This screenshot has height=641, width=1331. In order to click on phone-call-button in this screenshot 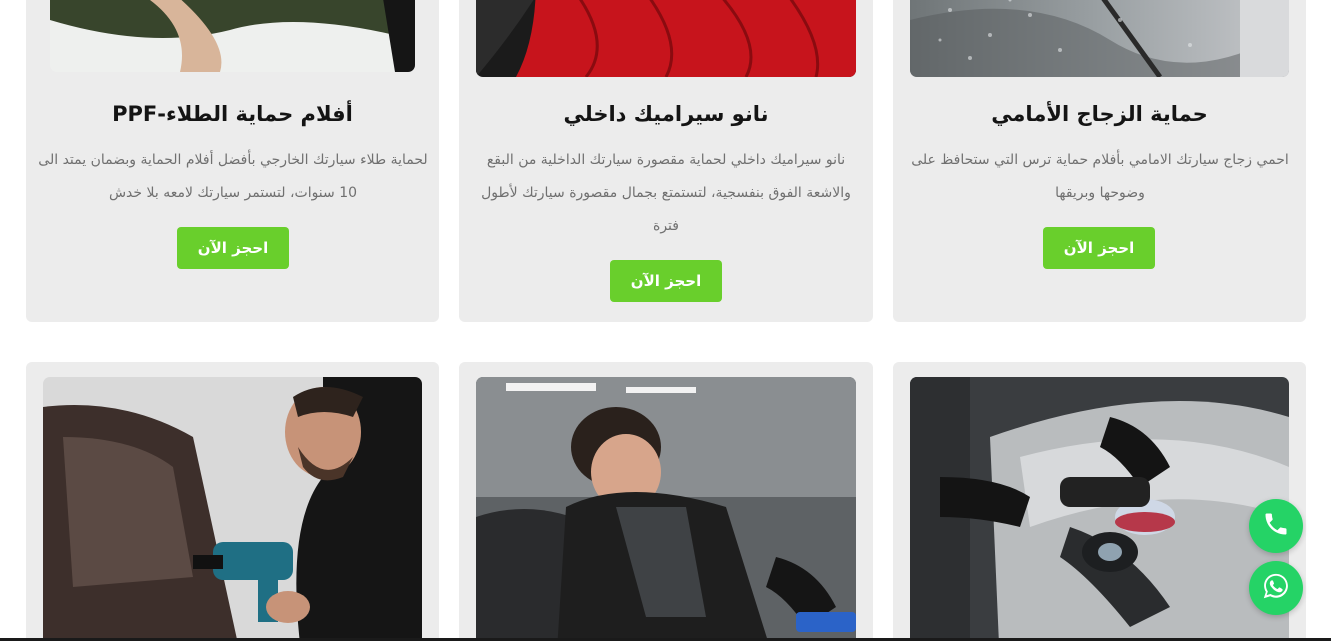, I will do `click(1276, 526)`.